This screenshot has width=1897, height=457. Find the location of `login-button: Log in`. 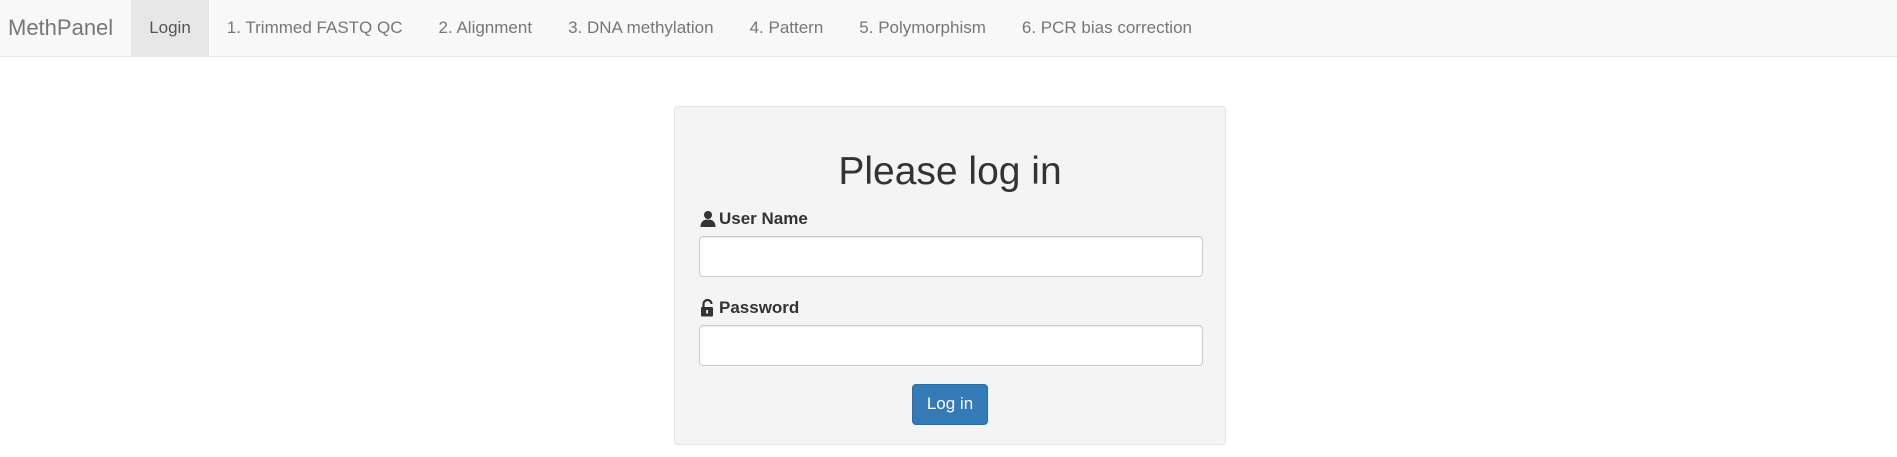

login-button: Log in is located at coordinates (950, 404).